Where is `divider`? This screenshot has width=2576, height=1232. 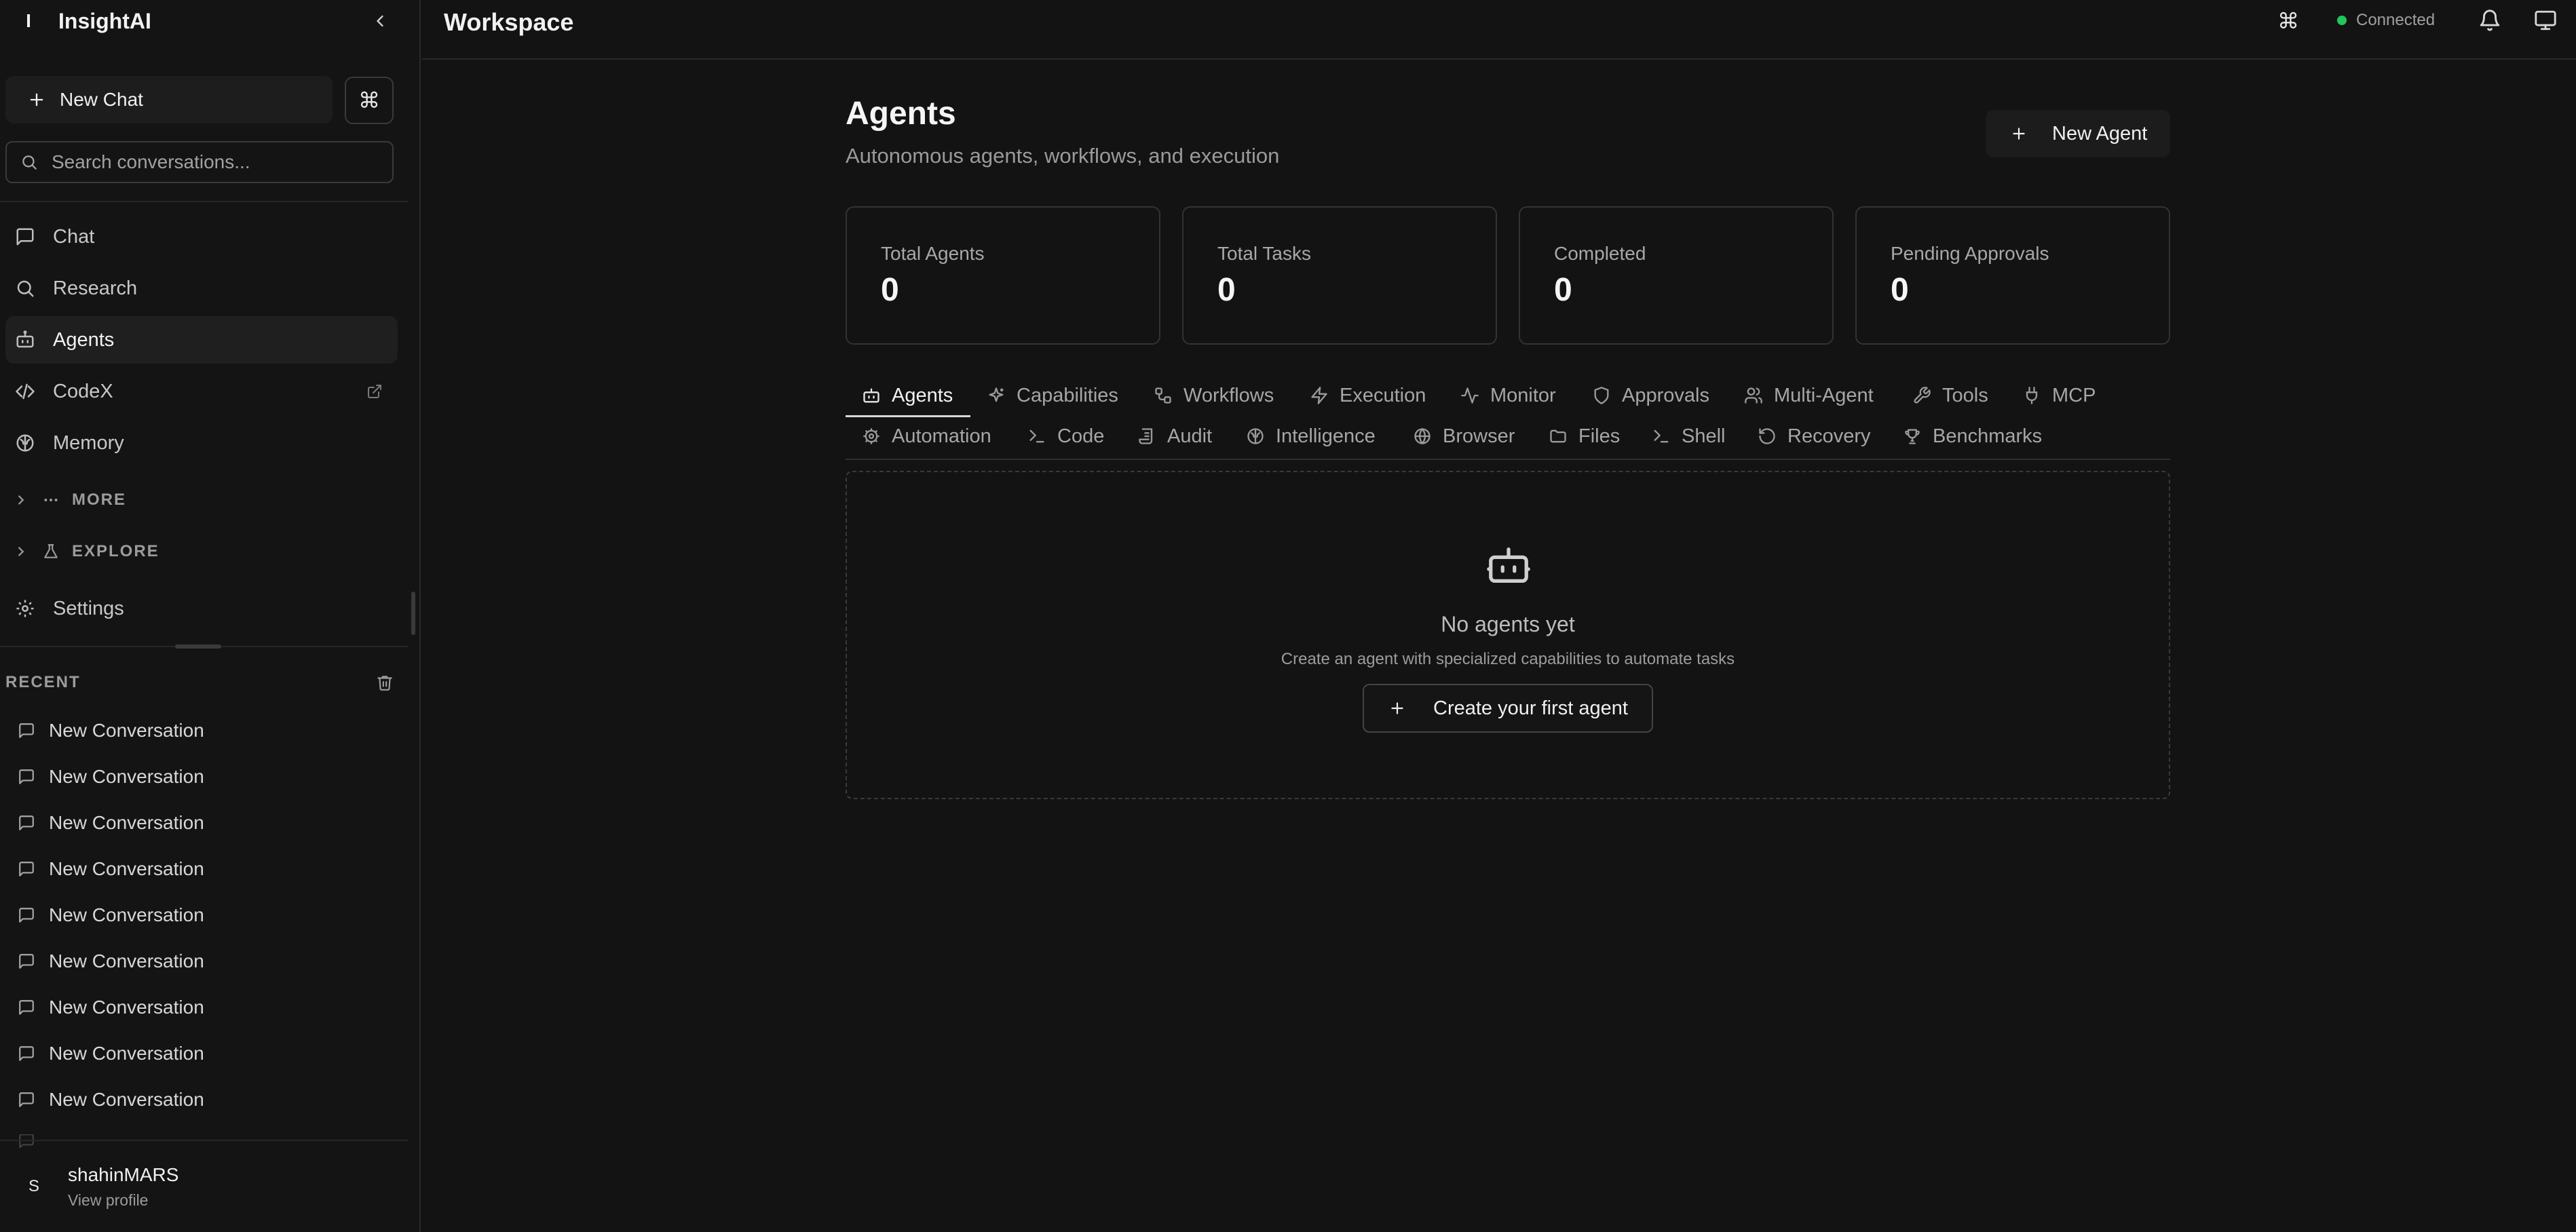 divider is located at coordinates (204, 202).